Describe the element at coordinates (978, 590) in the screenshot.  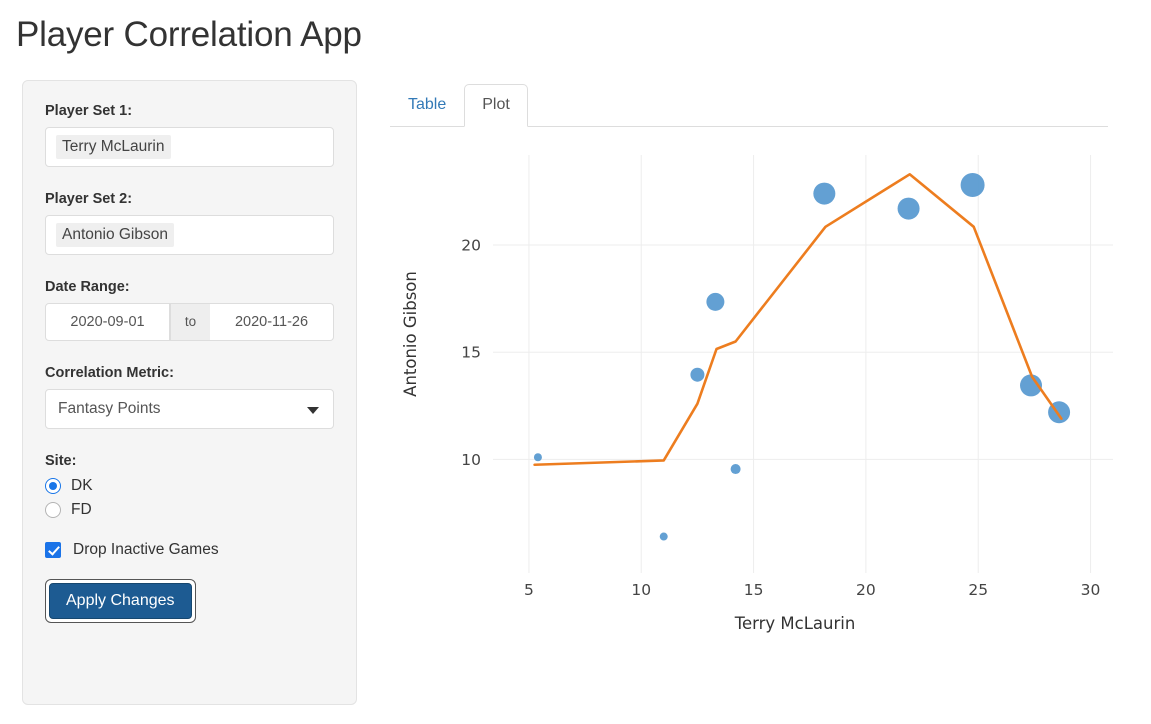
I see `x-tick-label: 25` at that location.